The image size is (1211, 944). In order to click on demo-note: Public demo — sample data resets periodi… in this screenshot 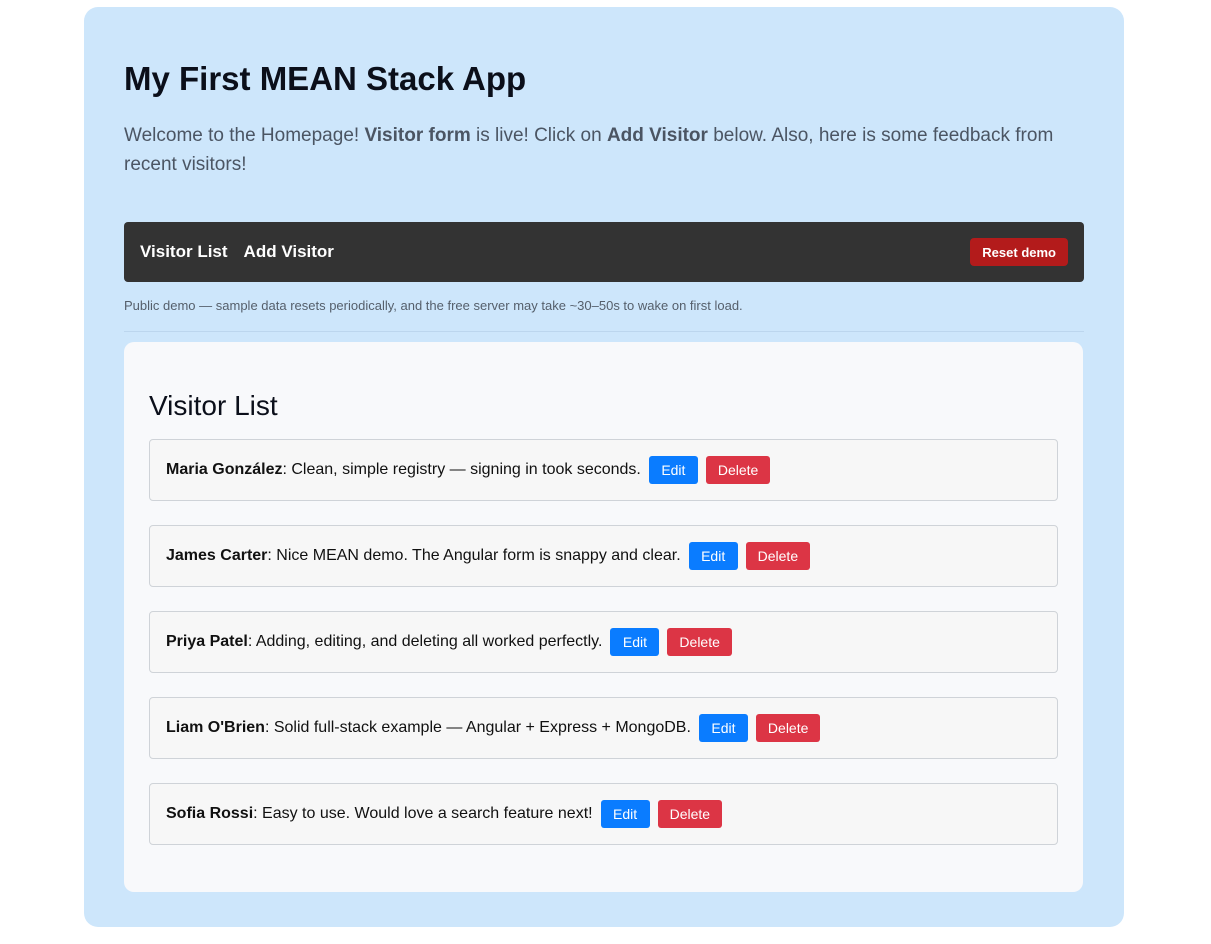, I will do `click(433, 305)`.